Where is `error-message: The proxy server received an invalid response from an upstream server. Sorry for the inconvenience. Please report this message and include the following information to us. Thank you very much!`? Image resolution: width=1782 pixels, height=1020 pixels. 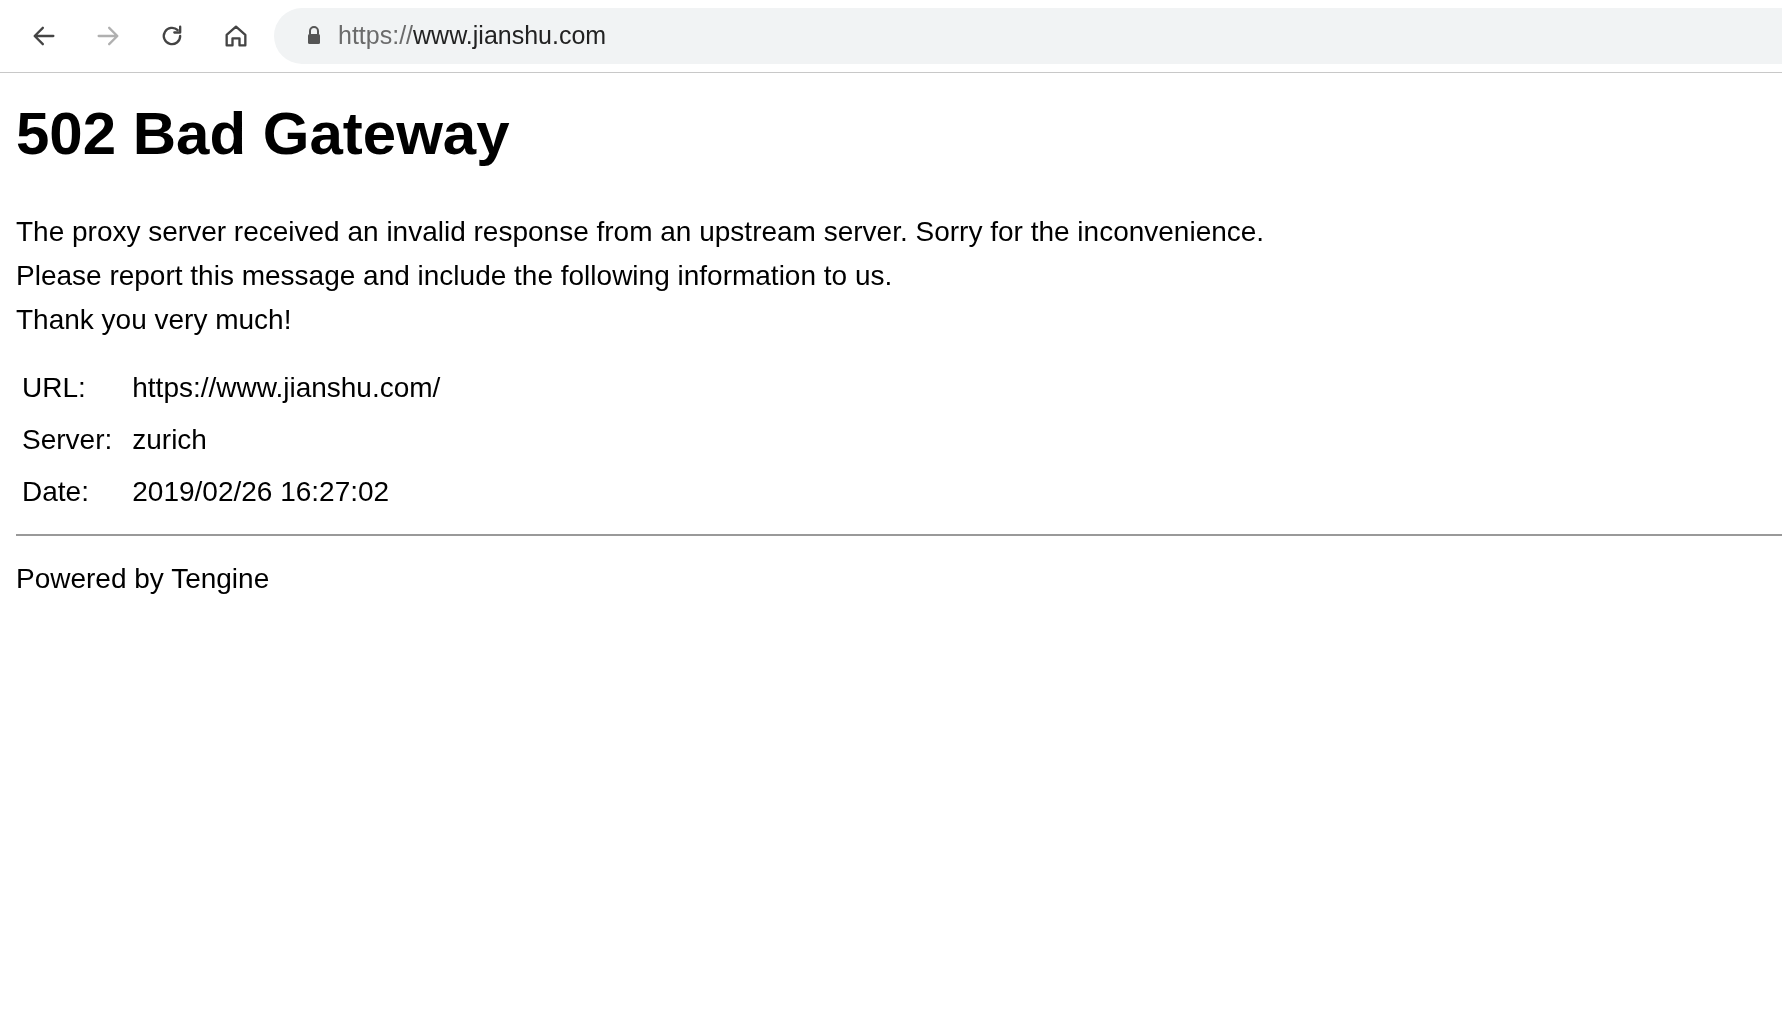
error-message: The proxy server received an invalid response from an upstream server. Sorry for the inconvenience. Please report this message and include the following information to us. Thank you very much! is located at coordinates (641, 276).